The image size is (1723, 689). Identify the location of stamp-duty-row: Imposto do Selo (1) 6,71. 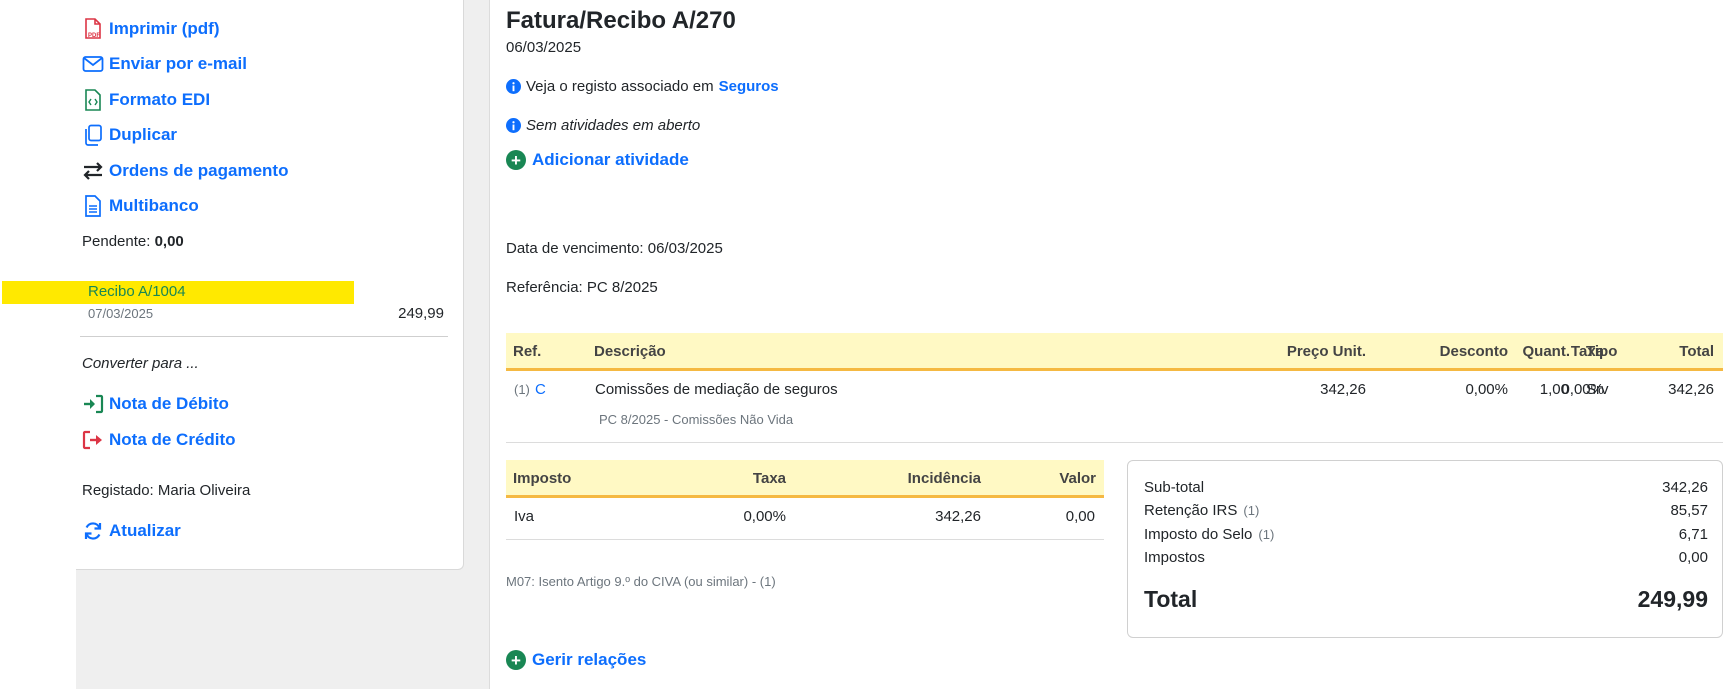
(1426, 534).